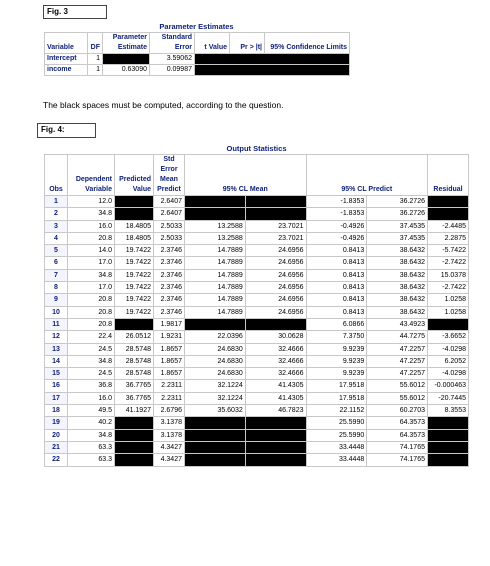 This screenshot has height=566, width=490. Describe the element at coordinates (397, 398) in the screenshot. I see `cl-predict-high-cell: 55.6012` at that location.